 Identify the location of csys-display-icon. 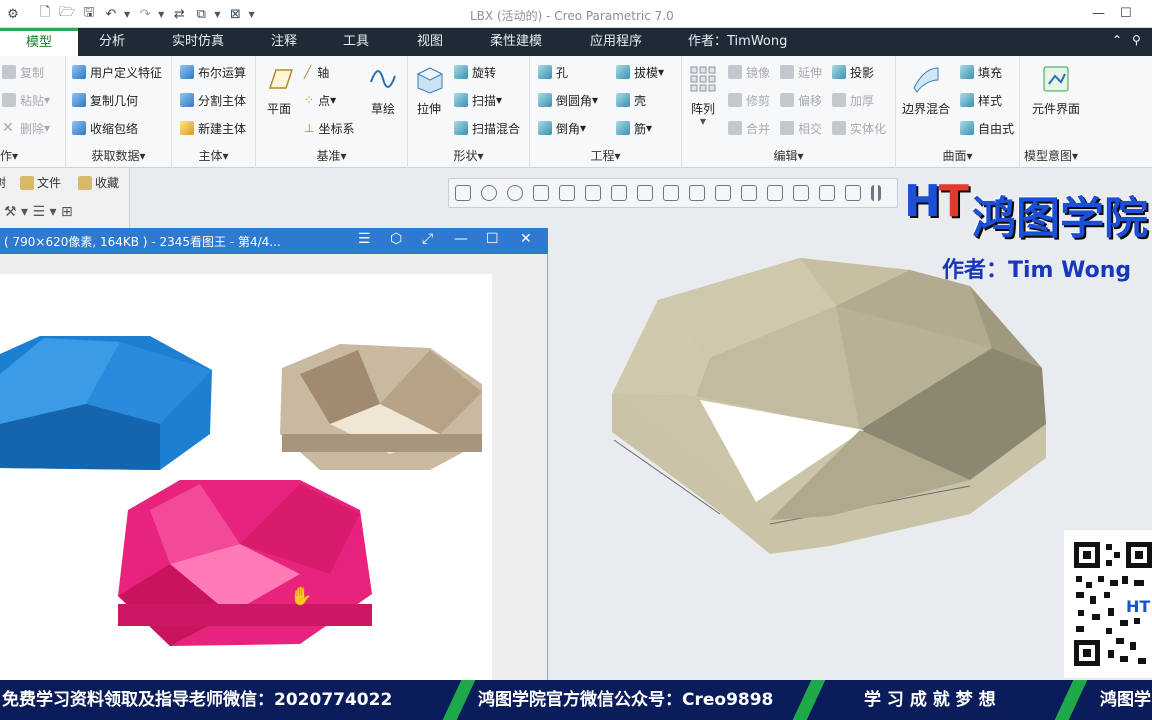
(801, 193).